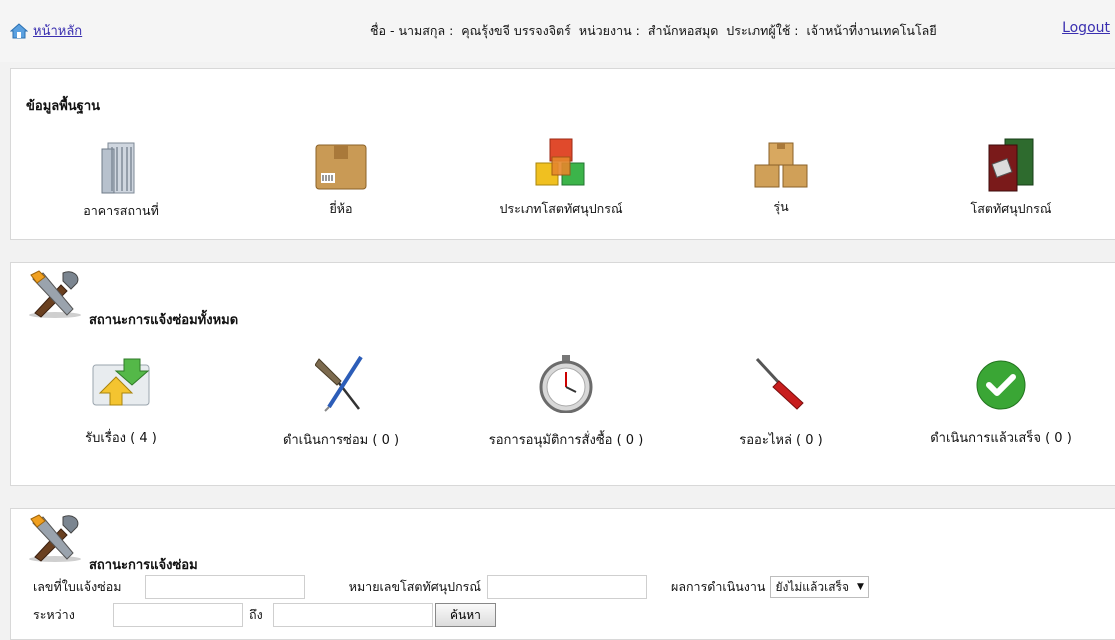  Describe the element at coordinates (63, 106) in the screenshot. I see `basic-data-title: ข้อมูลพื้นฐาน` at that location.